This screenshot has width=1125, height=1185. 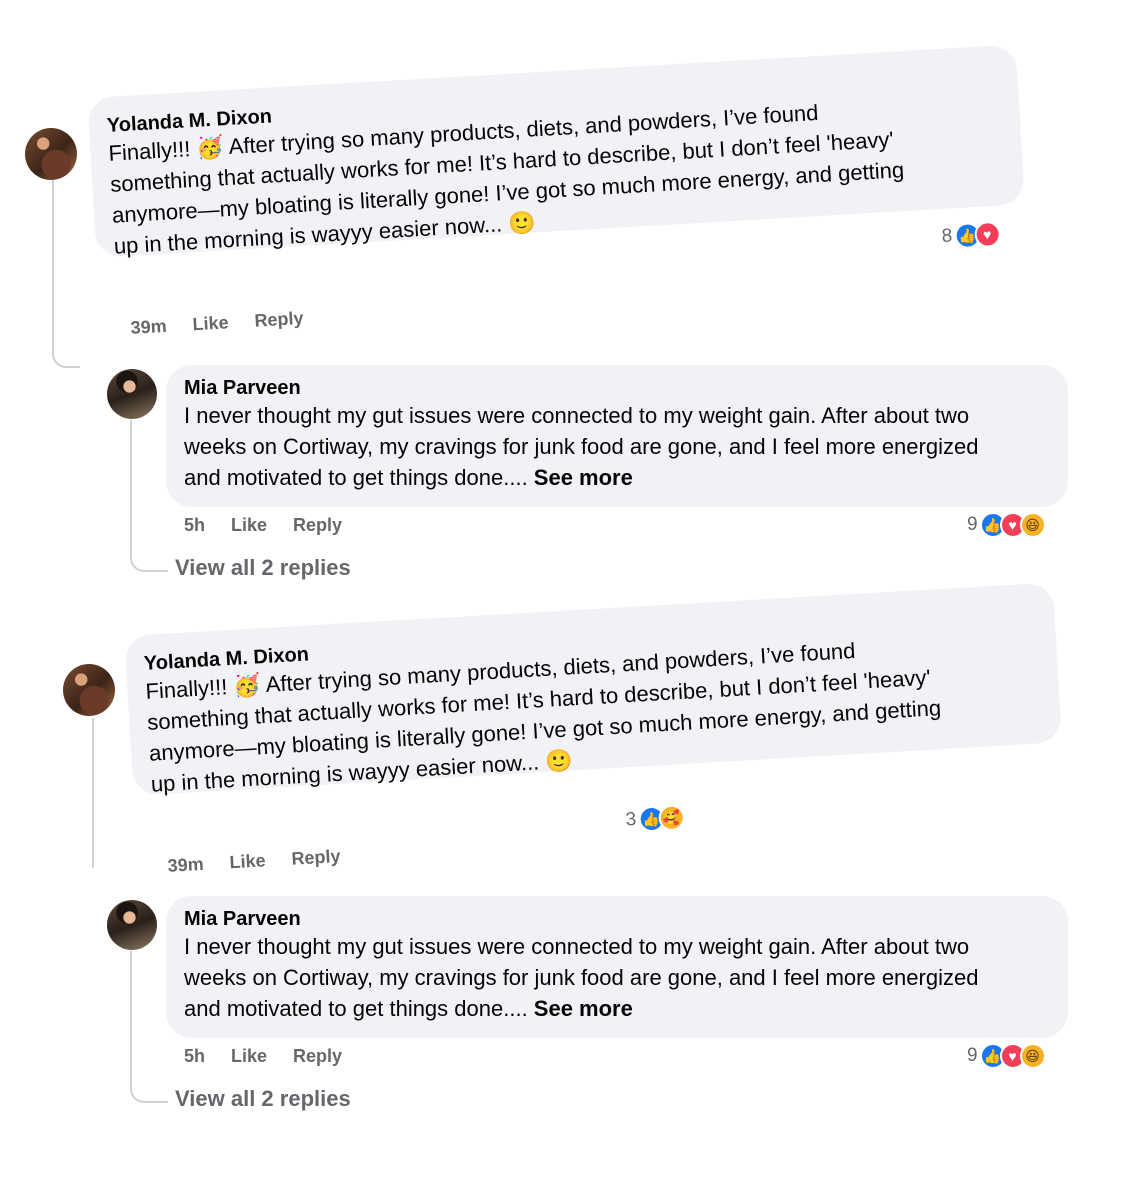 I want to click on reaction-count: 3, so click(x=631, y=819).